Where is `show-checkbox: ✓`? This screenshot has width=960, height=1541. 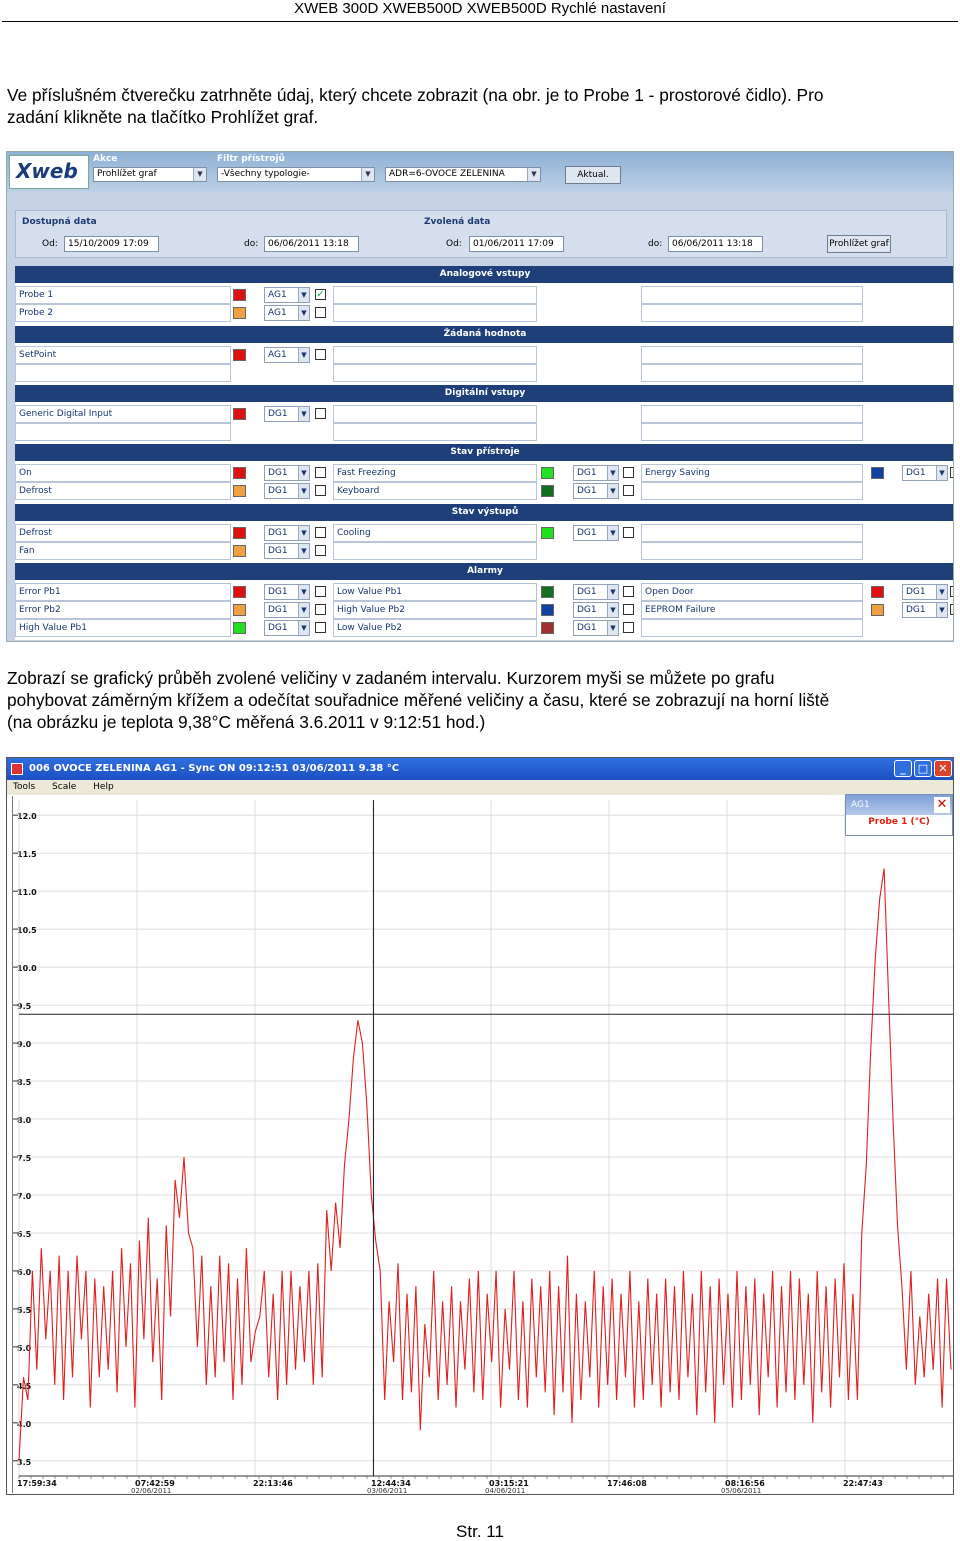
show-checkbox: ✓ is located at coordinates (320, 294).